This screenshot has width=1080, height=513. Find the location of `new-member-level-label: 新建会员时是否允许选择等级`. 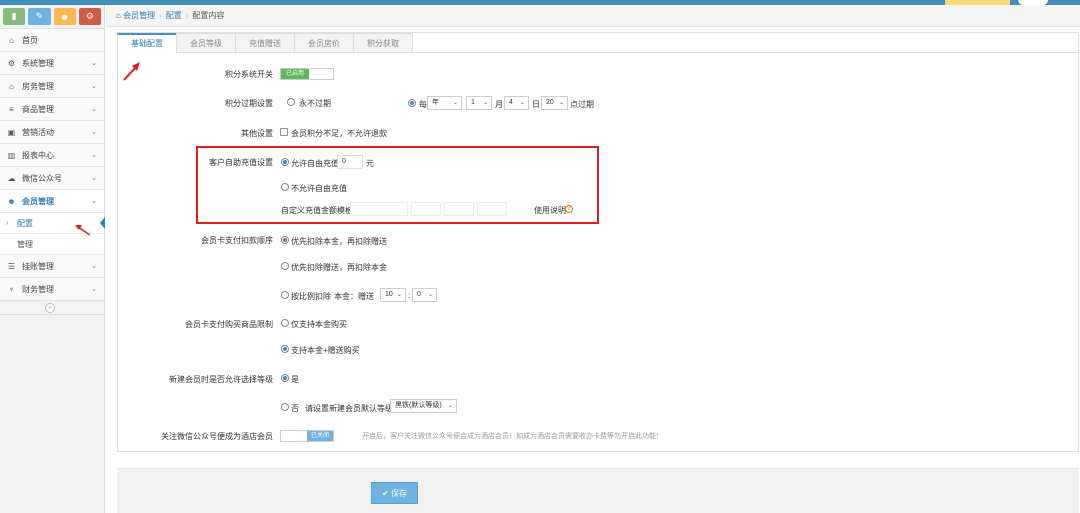

new-member-level-label: 新建会员时是否允许选择等级 is located at coordinates (221, 379).